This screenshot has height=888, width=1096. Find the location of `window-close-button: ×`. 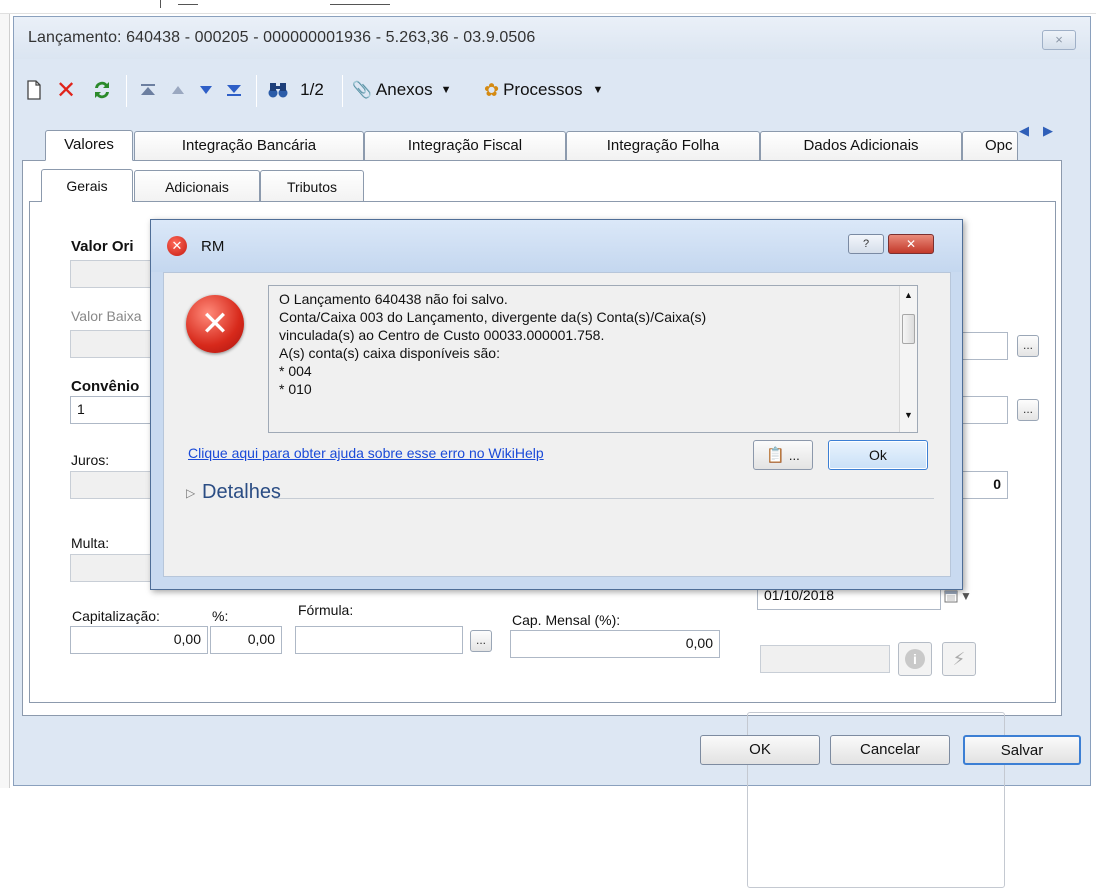

window-close-button: × is located at coordinates (1059, 40).